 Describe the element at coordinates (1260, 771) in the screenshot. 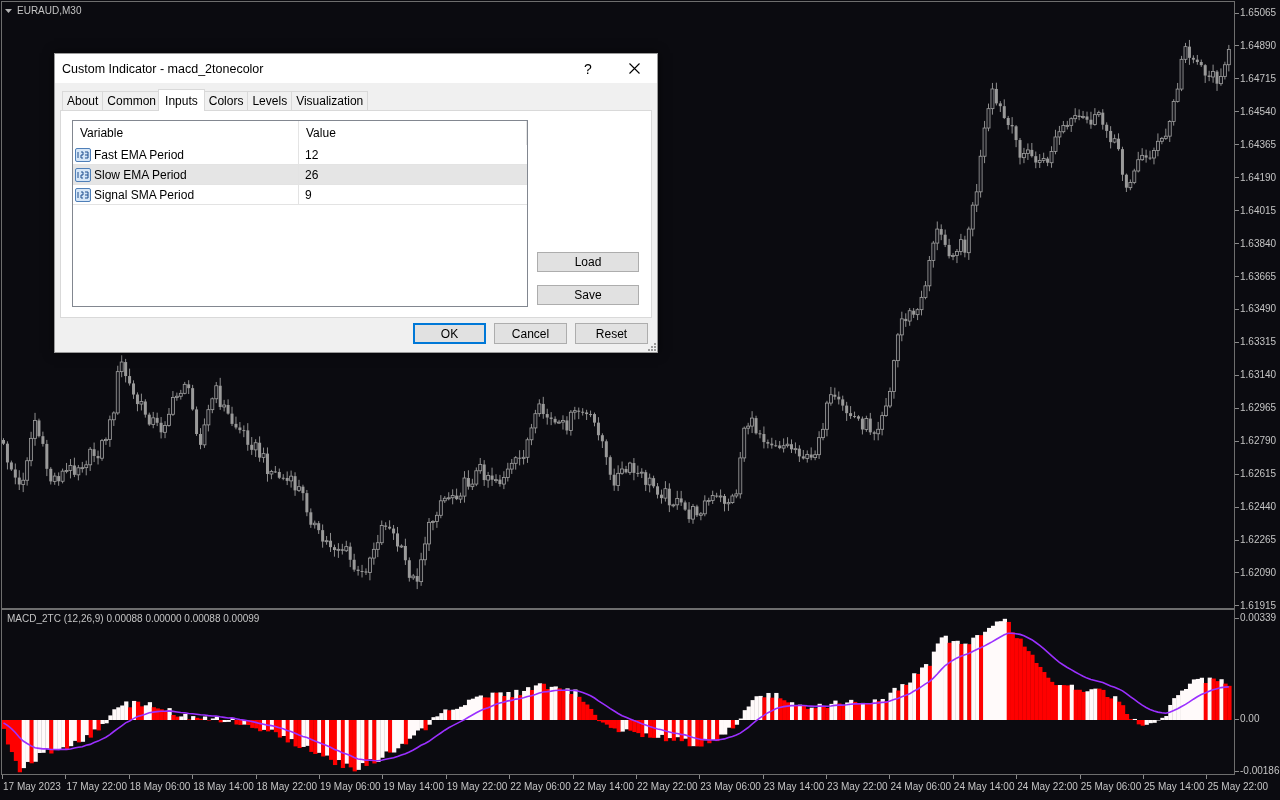

I see `indicator-axis-label: -0.00186` at that location.